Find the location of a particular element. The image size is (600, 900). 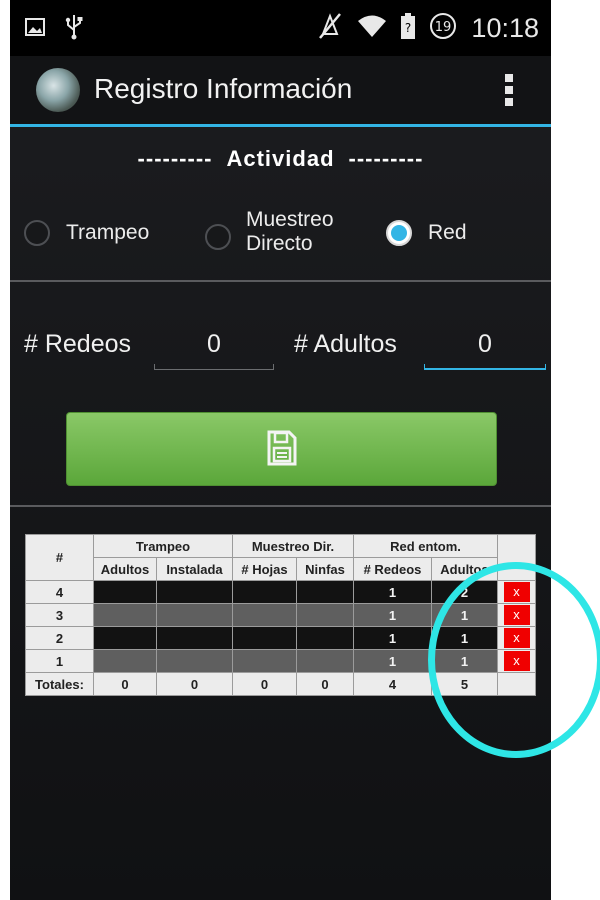

overflow-menu-icon is located at coordinates (510, 91).